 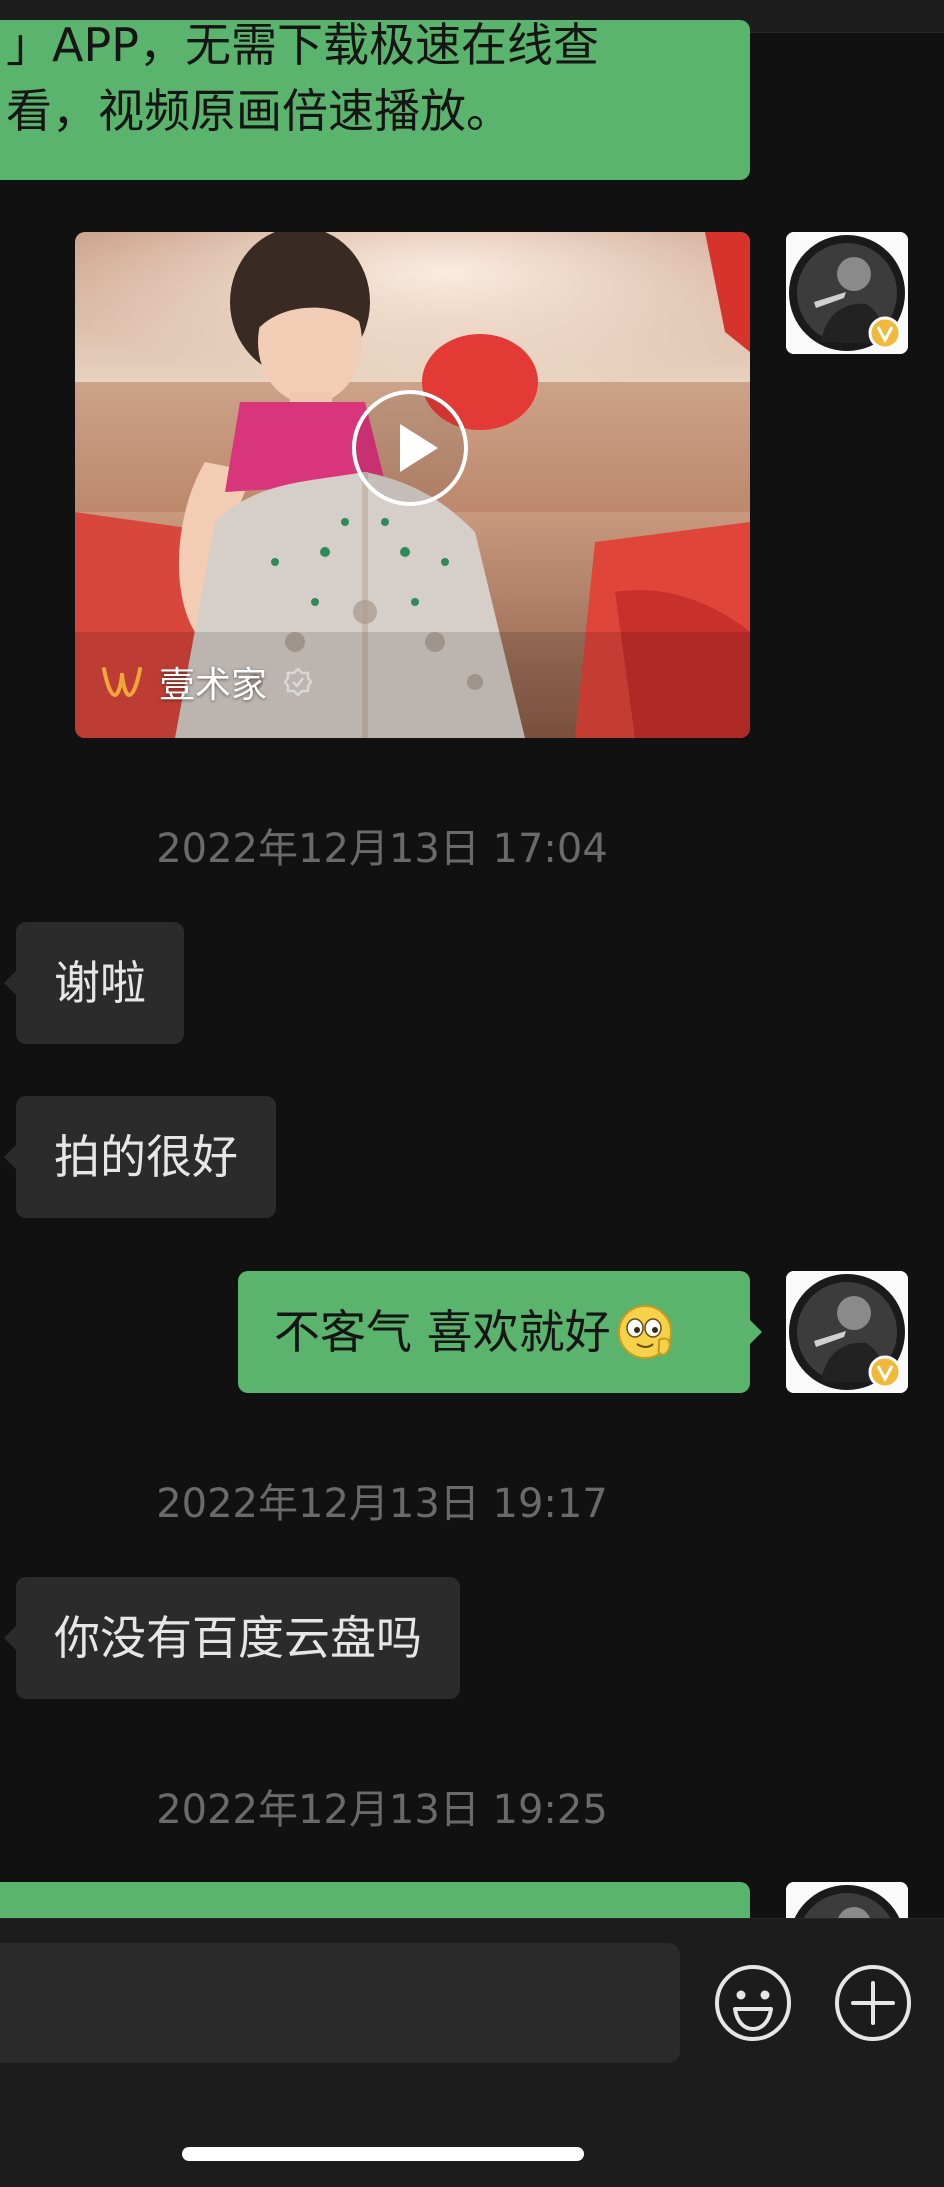 I want to click on outgoing-text-bubble: 不客气 喜欢就好, so click(x=500, y=1332).